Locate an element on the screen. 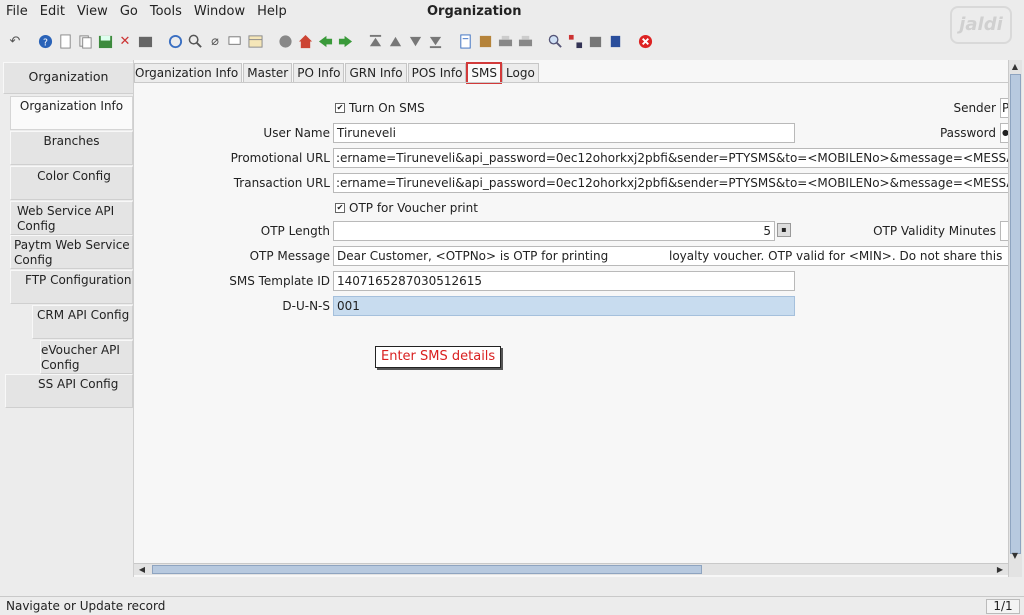  sender-label: Sender is located at coordinates (974, 108).